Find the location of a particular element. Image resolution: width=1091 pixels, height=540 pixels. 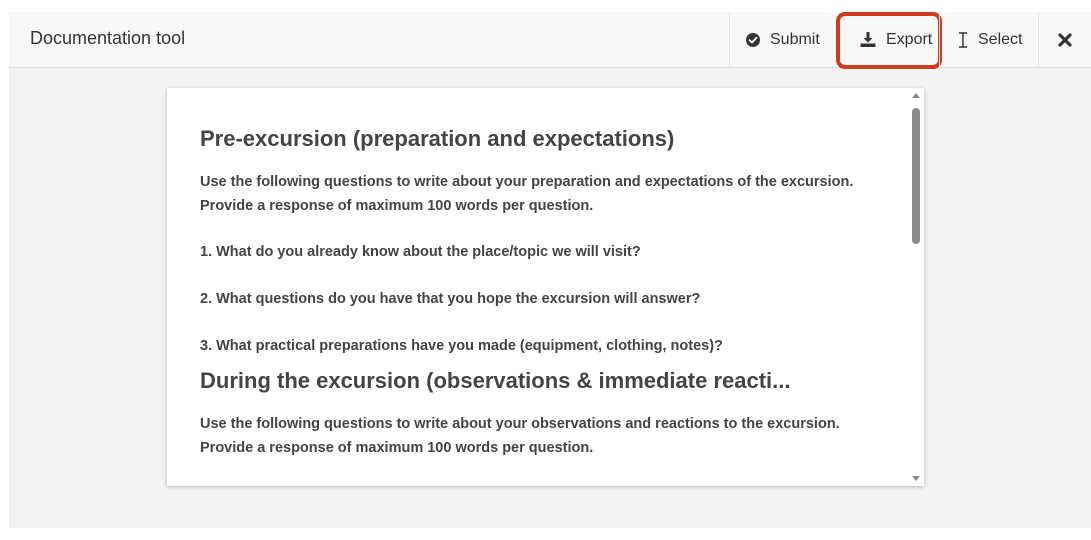

export-label: Export is located at coordinates (909, 39).